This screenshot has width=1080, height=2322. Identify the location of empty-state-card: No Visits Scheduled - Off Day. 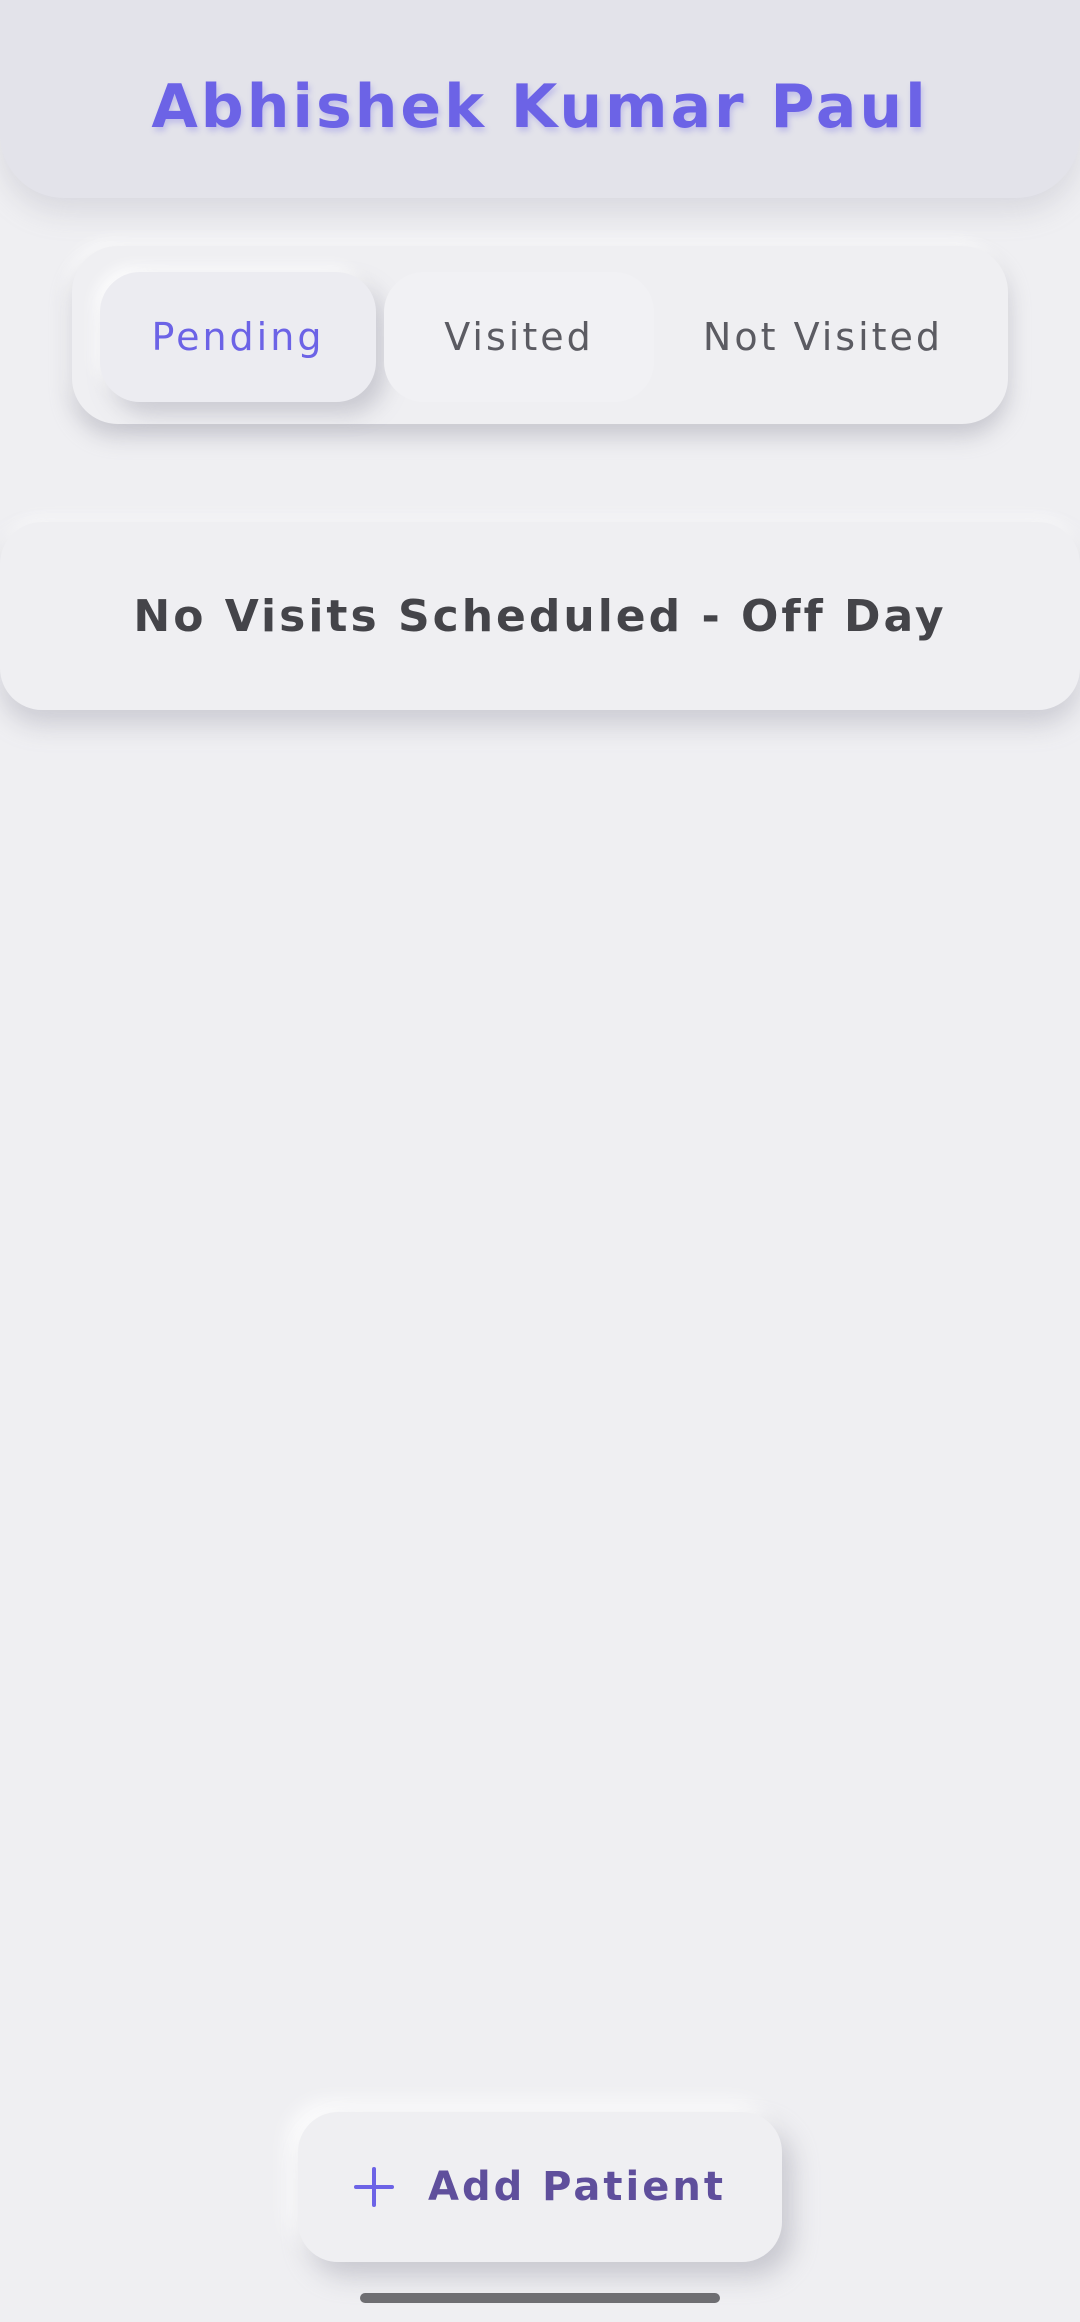
(540, 616).